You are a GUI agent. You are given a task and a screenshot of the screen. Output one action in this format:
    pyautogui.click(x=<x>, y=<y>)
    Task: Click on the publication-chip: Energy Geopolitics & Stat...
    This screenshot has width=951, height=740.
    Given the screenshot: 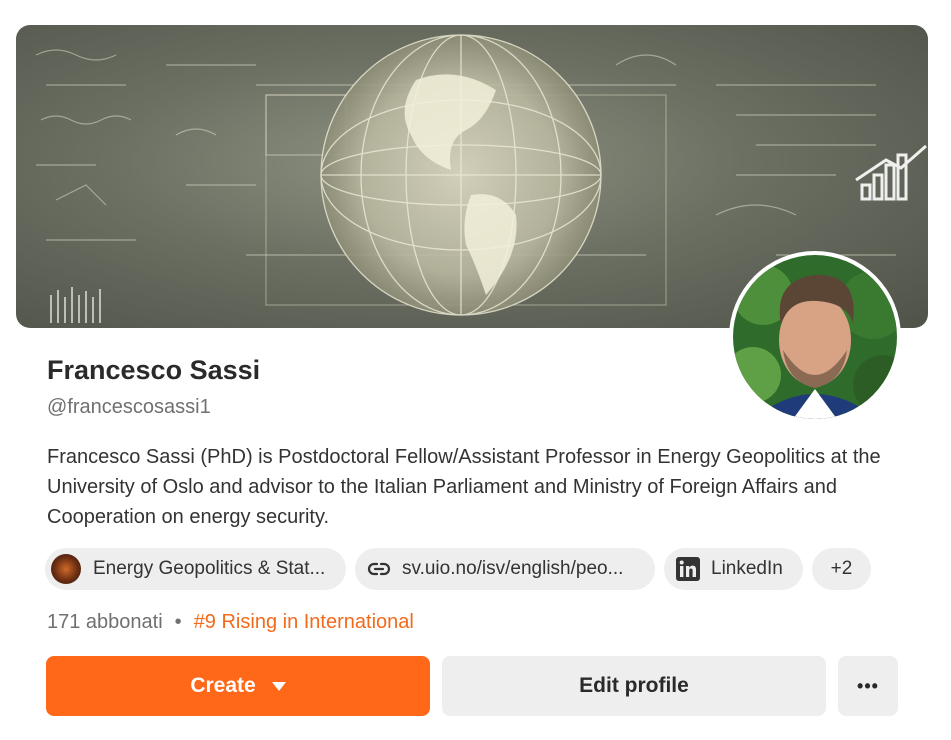 What is the action you would take?
    pyautogui.click(x=195, y=569)
    